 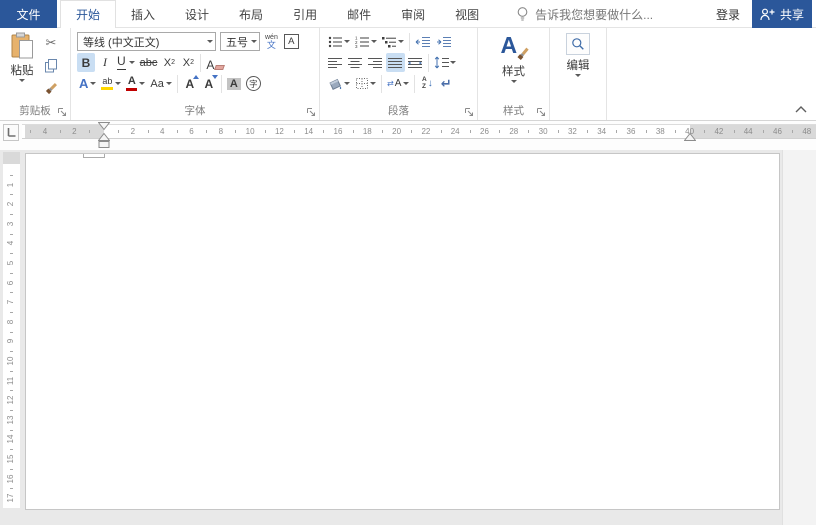 I want to click on font-color-icon: A, so click(x=132, y=83).